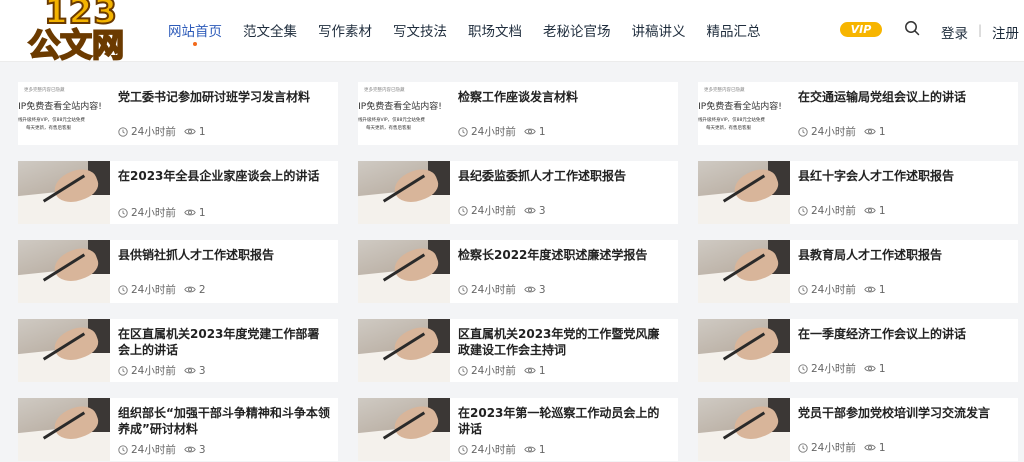 Image resolution: width=1024 pixels, height=462 pixels. I want to click on article-title: 县纪委监委抓人才工作述职报告, so click(564, 176).